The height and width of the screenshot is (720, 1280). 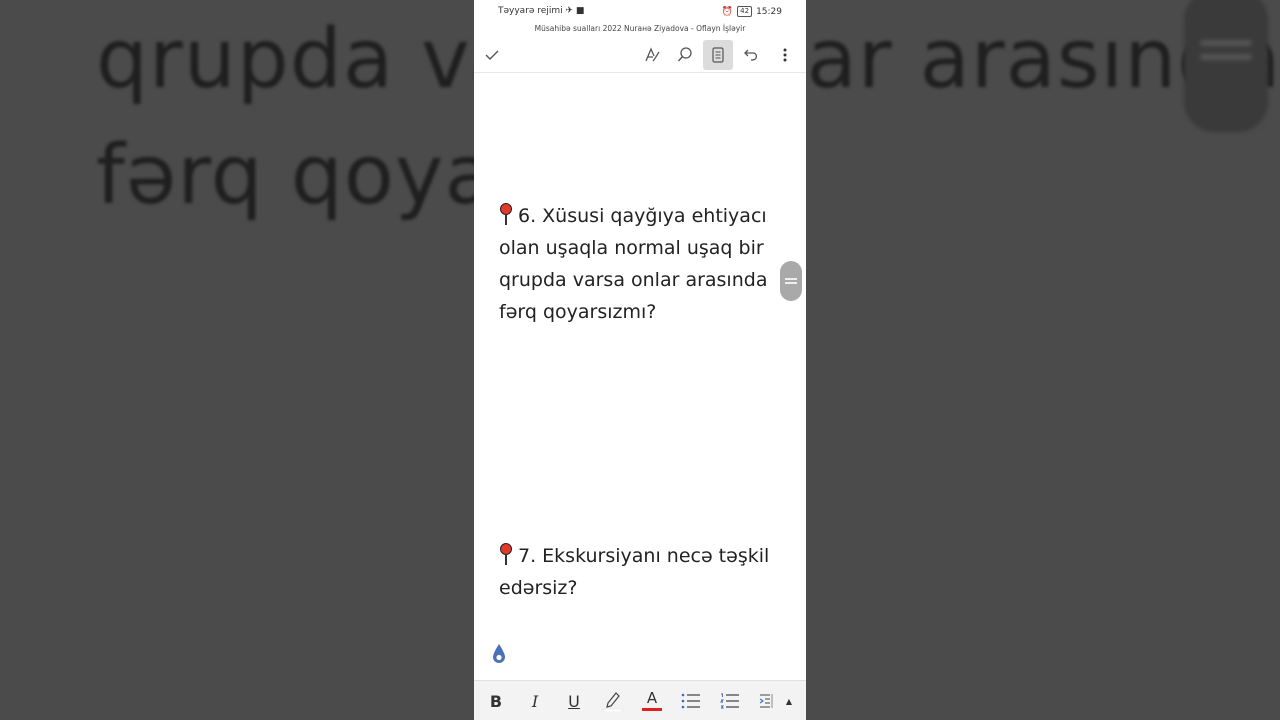 I want to click on question-7-text: 7. Ekskursiyanı necə təşkil edərsiz?, so click(x=634, y=572).